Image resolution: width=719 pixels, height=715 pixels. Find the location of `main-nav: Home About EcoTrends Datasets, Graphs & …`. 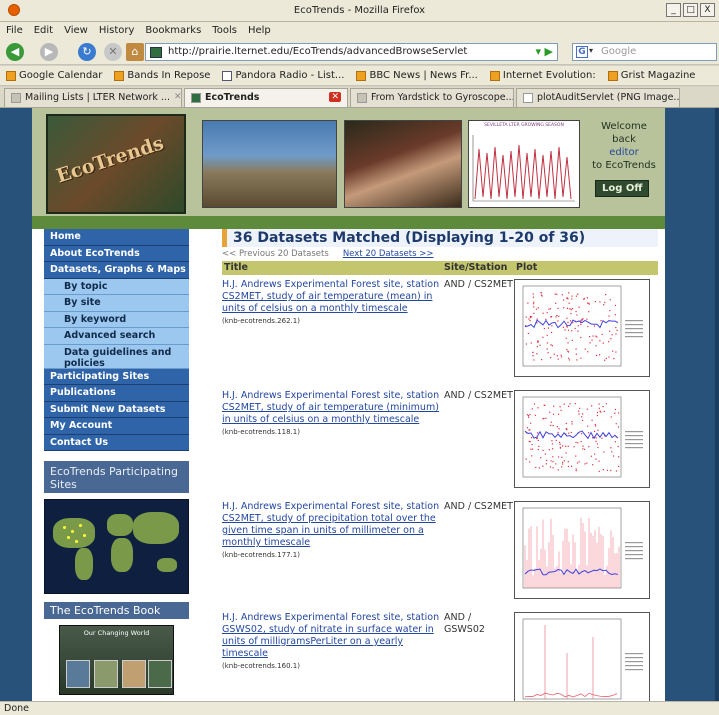

main-nav: Home About EcoTrends Datasets, Graphs & … is located at coordinates (116, 340).